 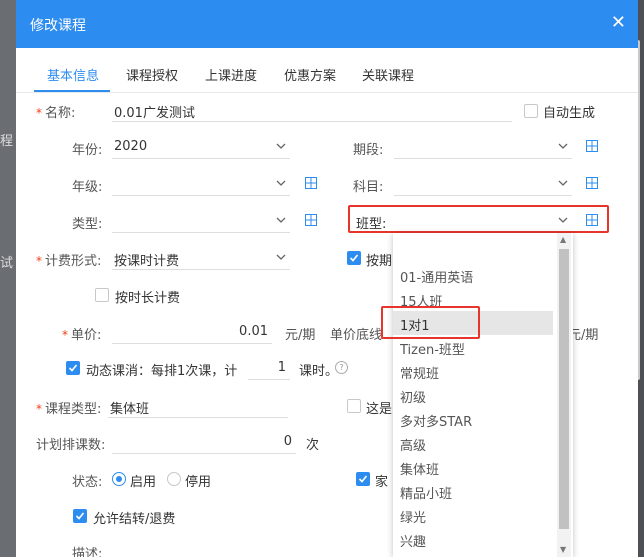 I want to click on name-label: * 名称:, so click(x=56, y=113).